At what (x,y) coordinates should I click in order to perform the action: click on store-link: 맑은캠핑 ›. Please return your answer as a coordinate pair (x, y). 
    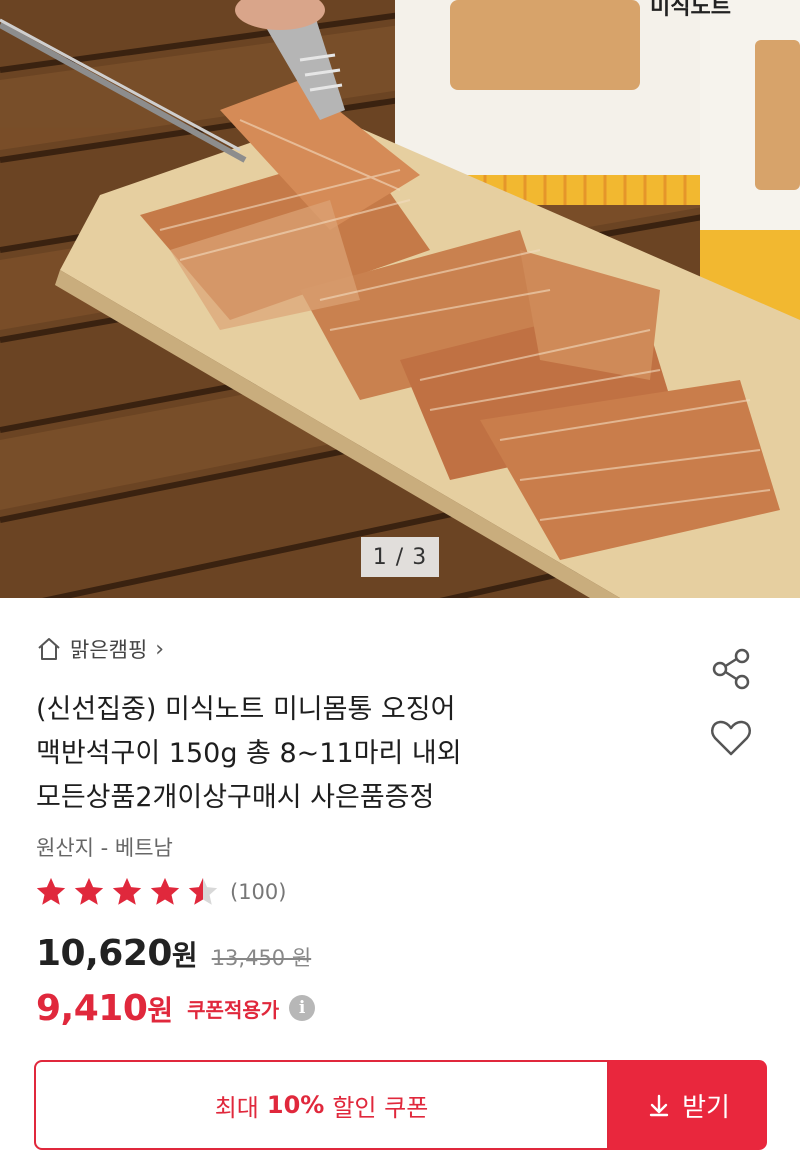
    Looking at the image, I should click on (100, 649).